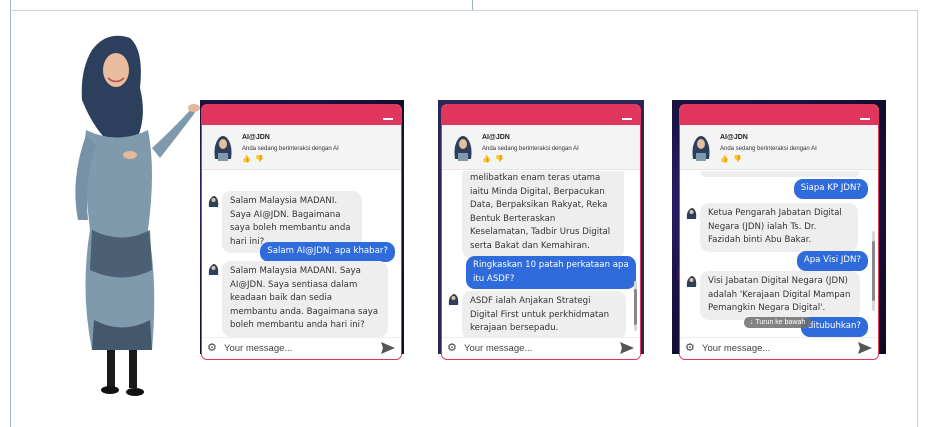 This screenshot has height=427, width=928. Describe the element at coordinates (834, 327) in the screenshot. I see `user-message: ditubuhkan?` at that location.